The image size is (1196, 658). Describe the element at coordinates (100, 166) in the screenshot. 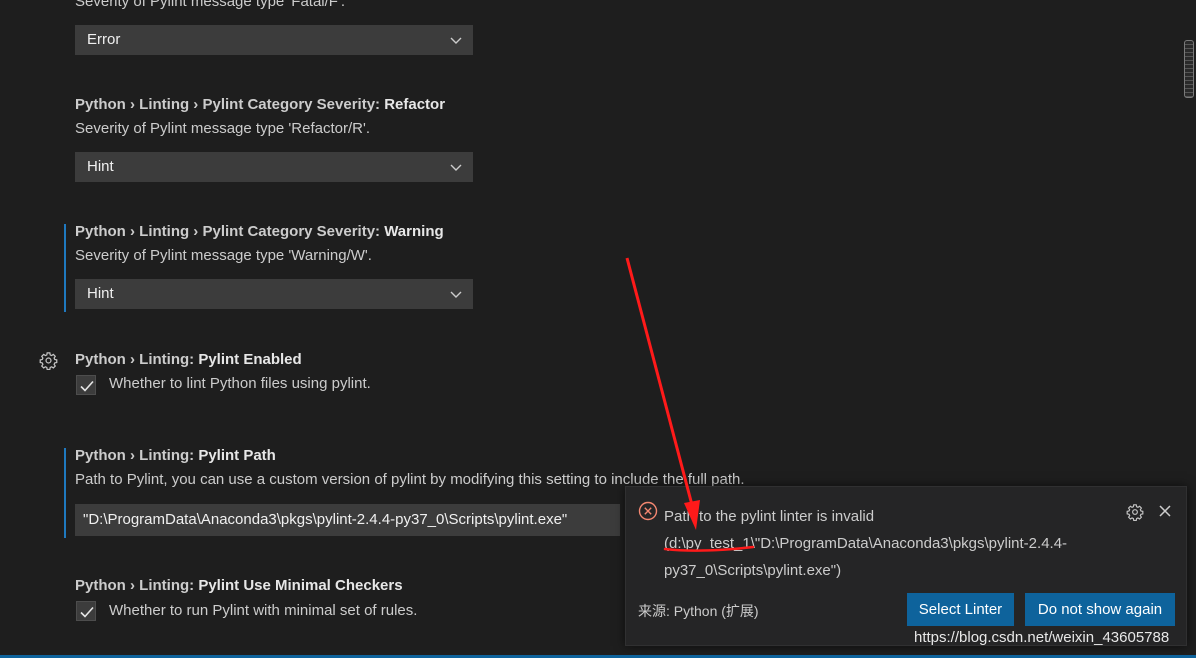

I see `setting-refactor-value: Hint` at that location.